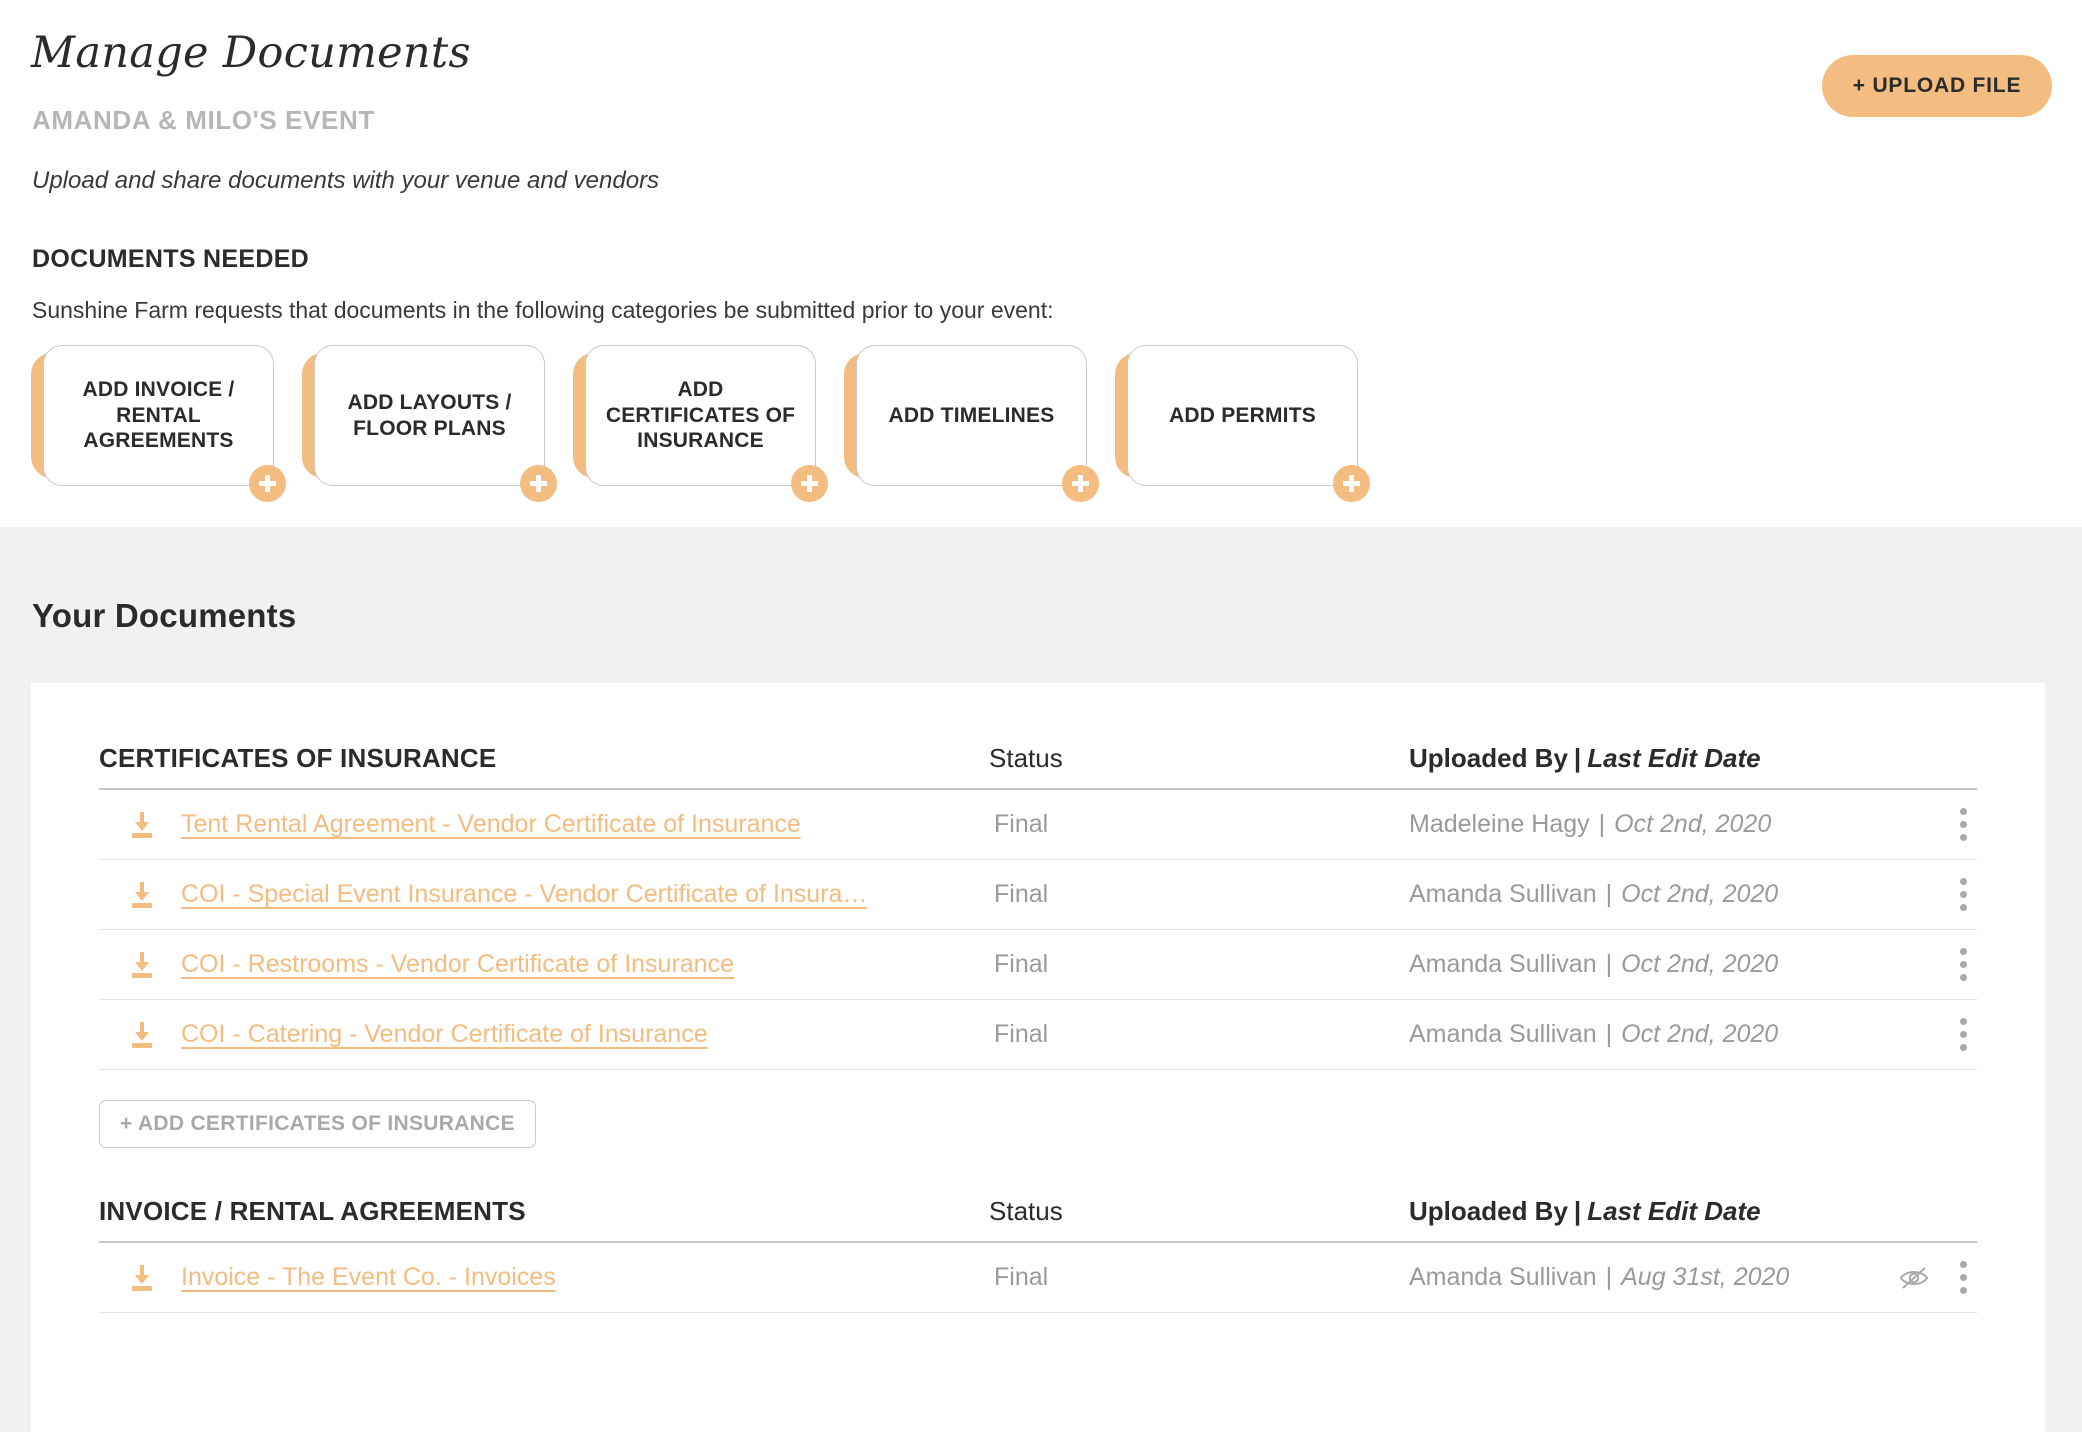 Image resolution: width=2082 pixels, height=1432 pixels. Describe the element at coordinates (1914, 1278) in the screenshot. I see `hidden-eye-icon` at that location.